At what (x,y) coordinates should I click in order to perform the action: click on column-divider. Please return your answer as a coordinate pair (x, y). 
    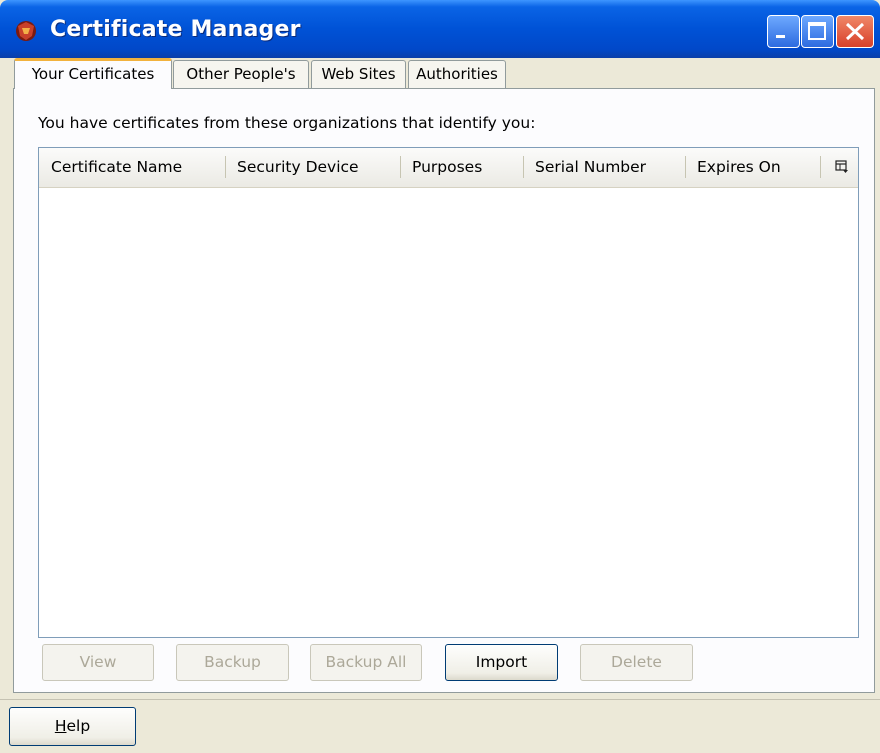
    Looking at the image, I should click on (820, 167).